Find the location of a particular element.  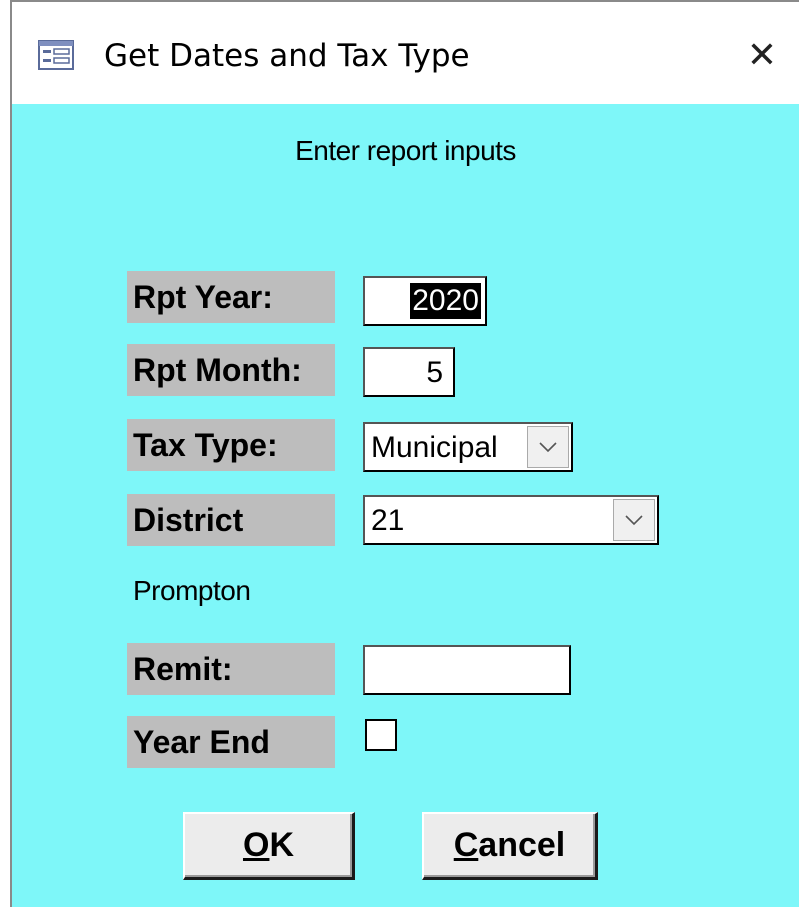

cancel-button: Cancel is located at coordinates (510, 846).